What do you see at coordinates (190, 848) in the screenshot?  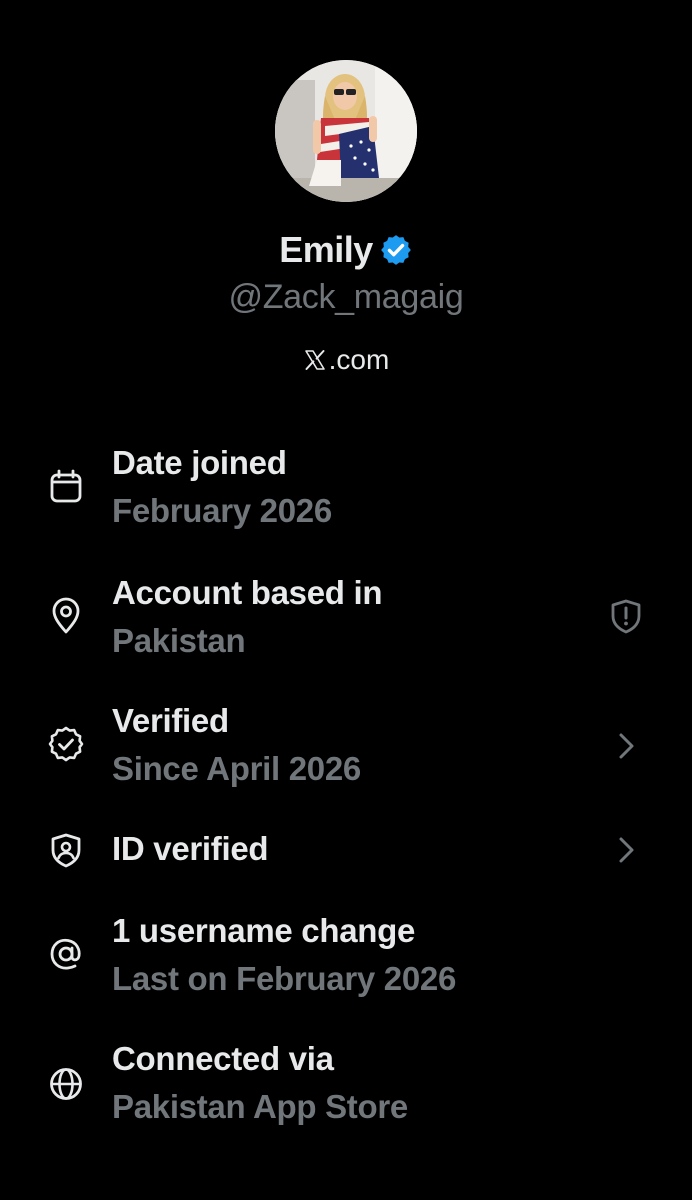 I see `row-title: ID verified` at bounding box center [190, 848].